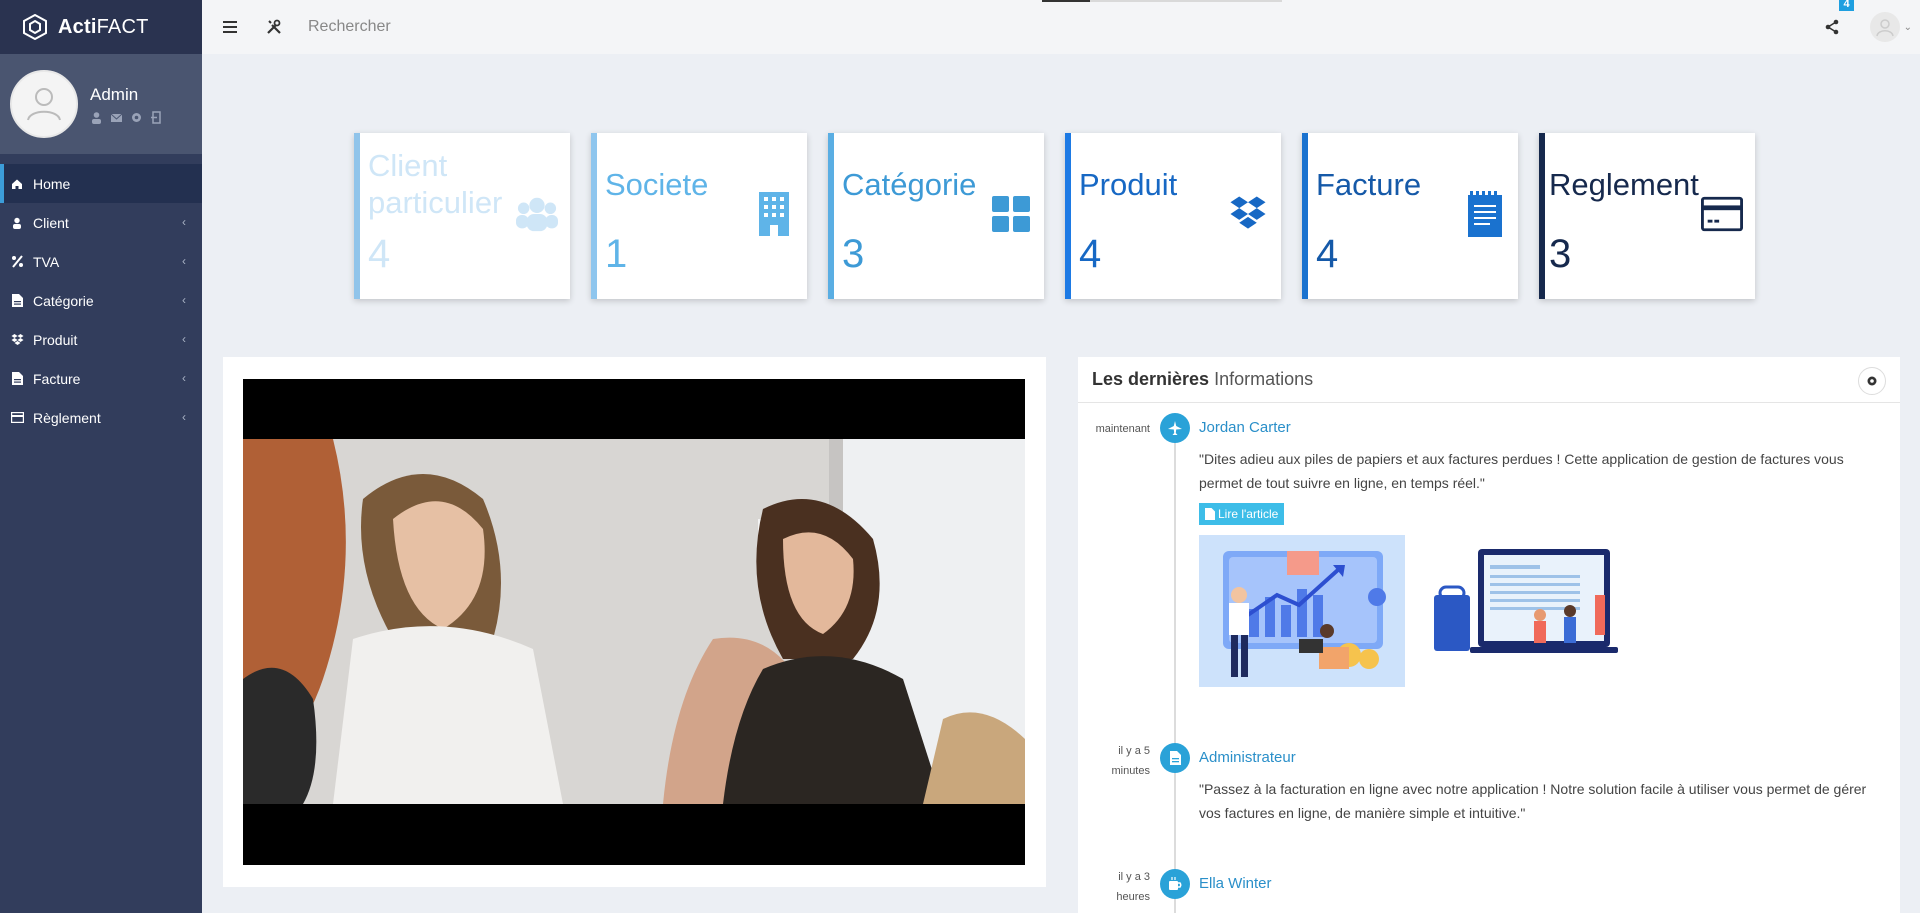 The height and width of the screenshot is (913, 1920). Describe the element at coordinates (1831, 27) in the screenshot. I see `share-icon` at that location.